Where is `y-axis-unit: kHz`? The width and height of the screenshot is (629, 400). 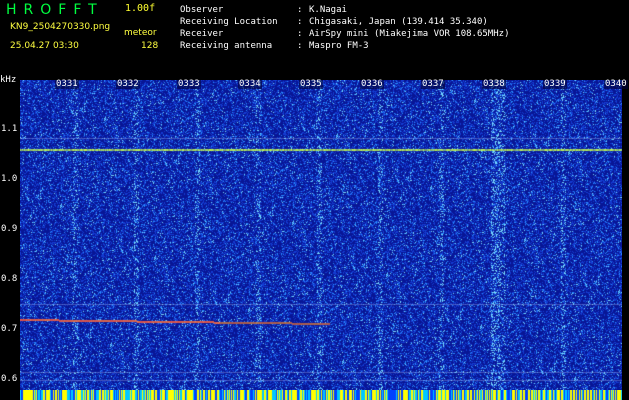 y-axis-unit: kHz is located at coordinates (8, 80).